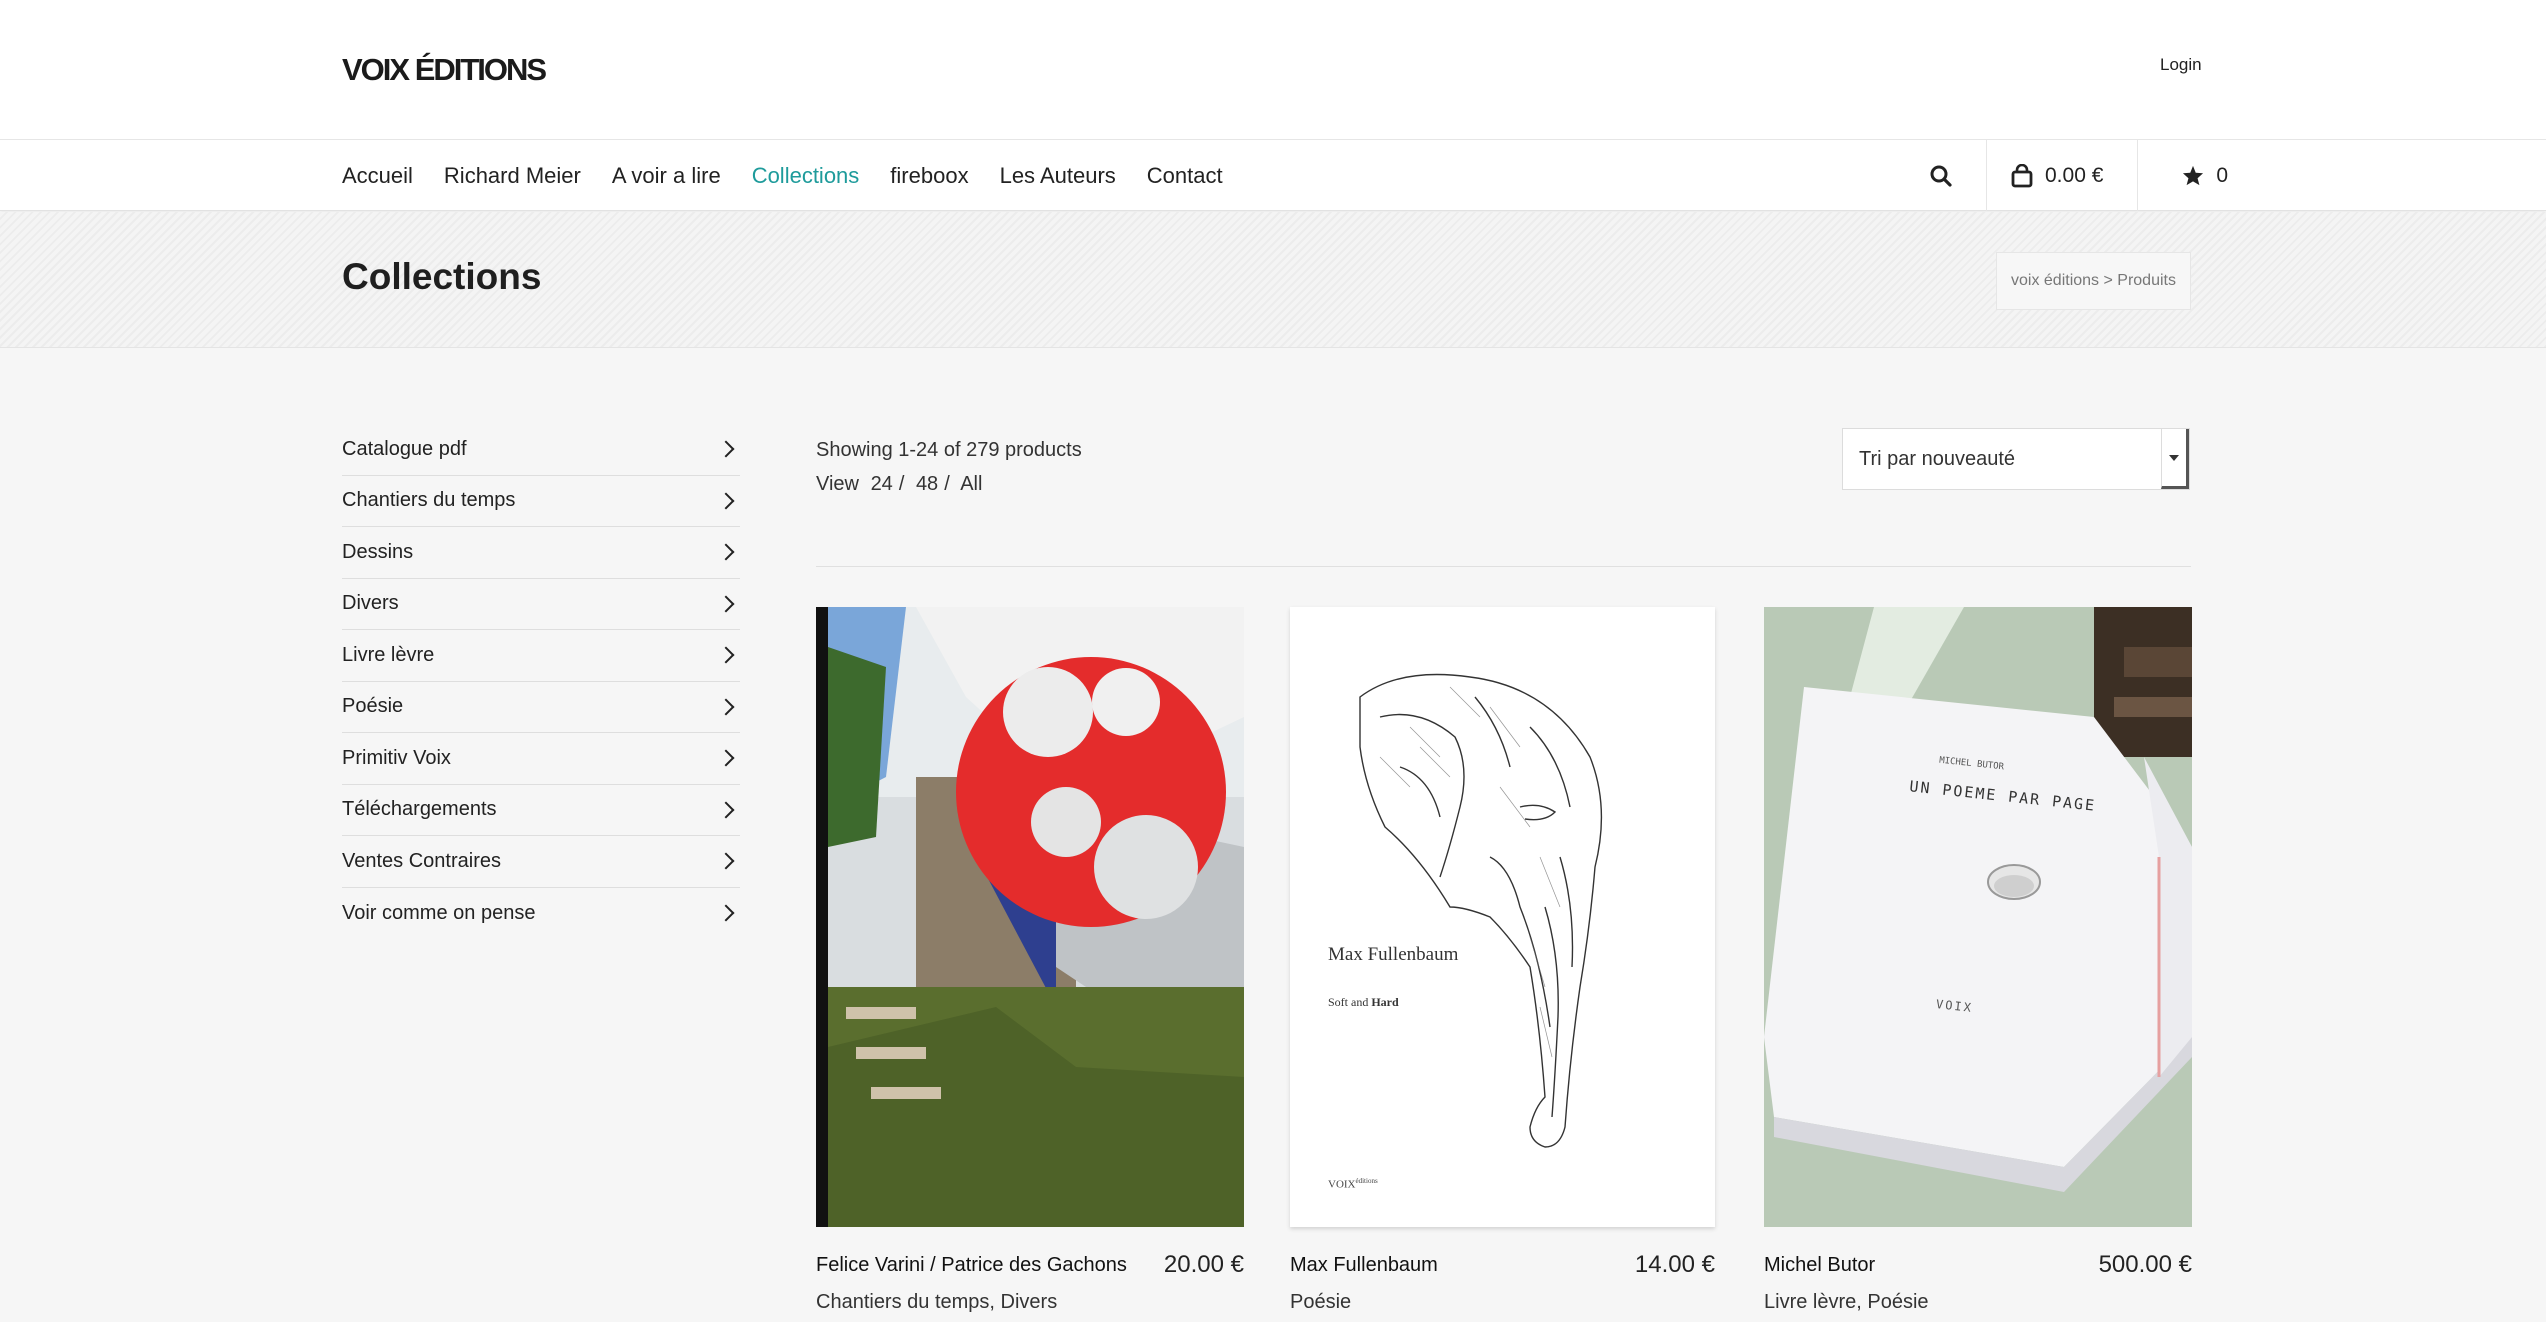  What do you see at coordinates (541, 604) in the screenshot?
I see `category-item: Divers` at bounding box center [541, 604].